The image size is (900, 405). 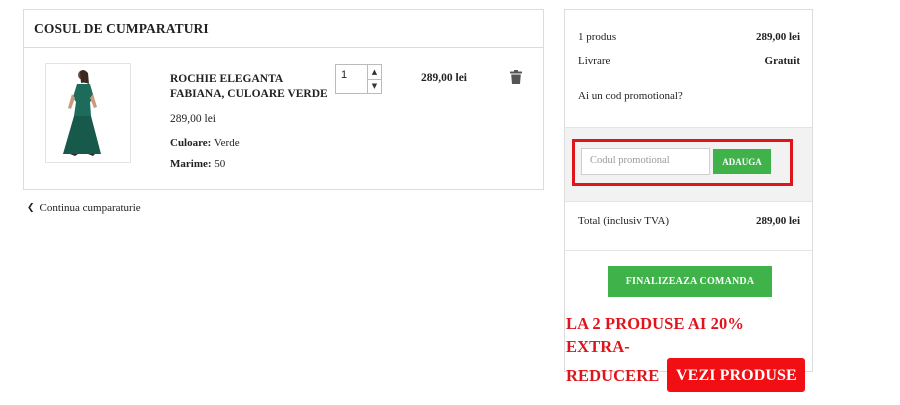 What do you see at coordinates (778, 221) in the screenshot?
I see `total-value: 289,00 lei` at bounding box center [778, 221].